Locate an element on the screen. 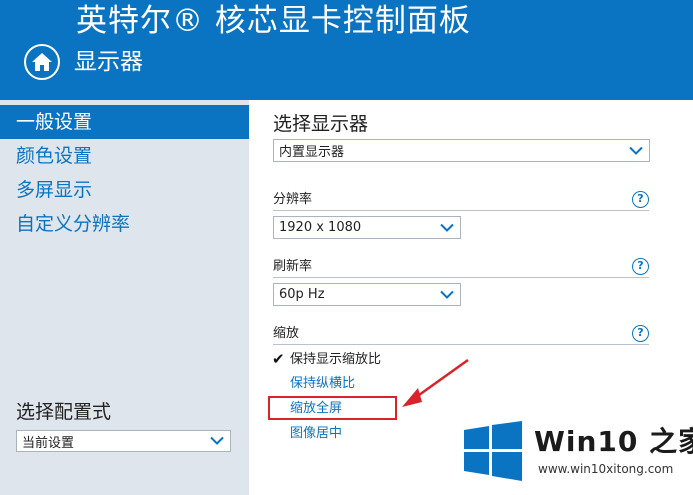  display-select-value: 内置显示器 is located at coordinates (312, 152).